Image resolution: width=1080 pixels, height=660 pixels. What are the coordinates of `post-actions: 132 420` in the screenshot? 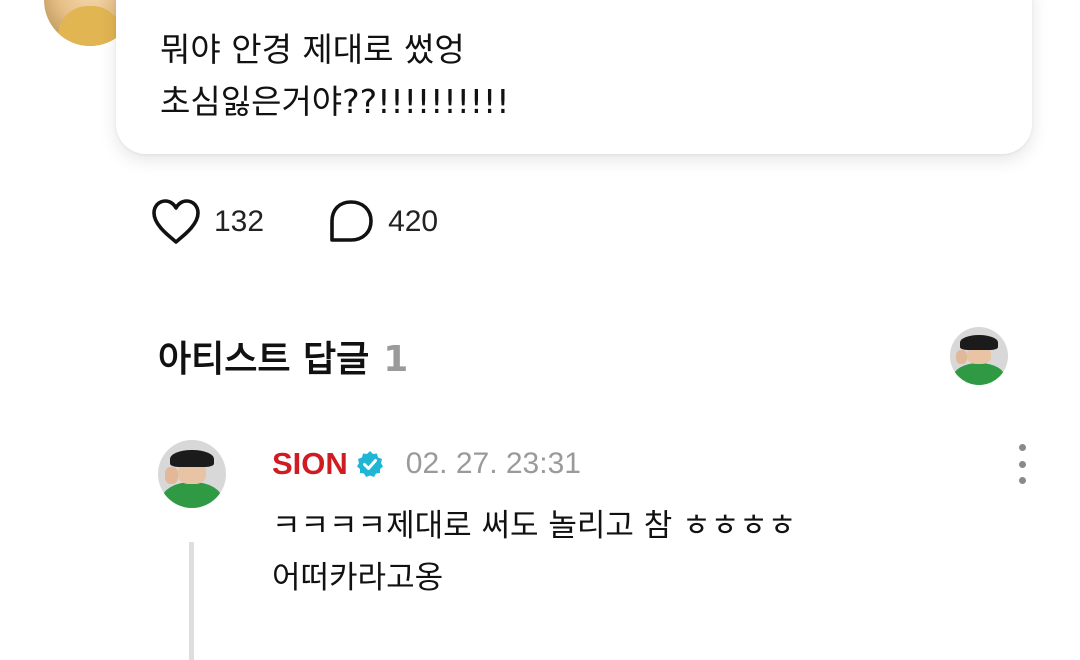 It's located at (325, 222).